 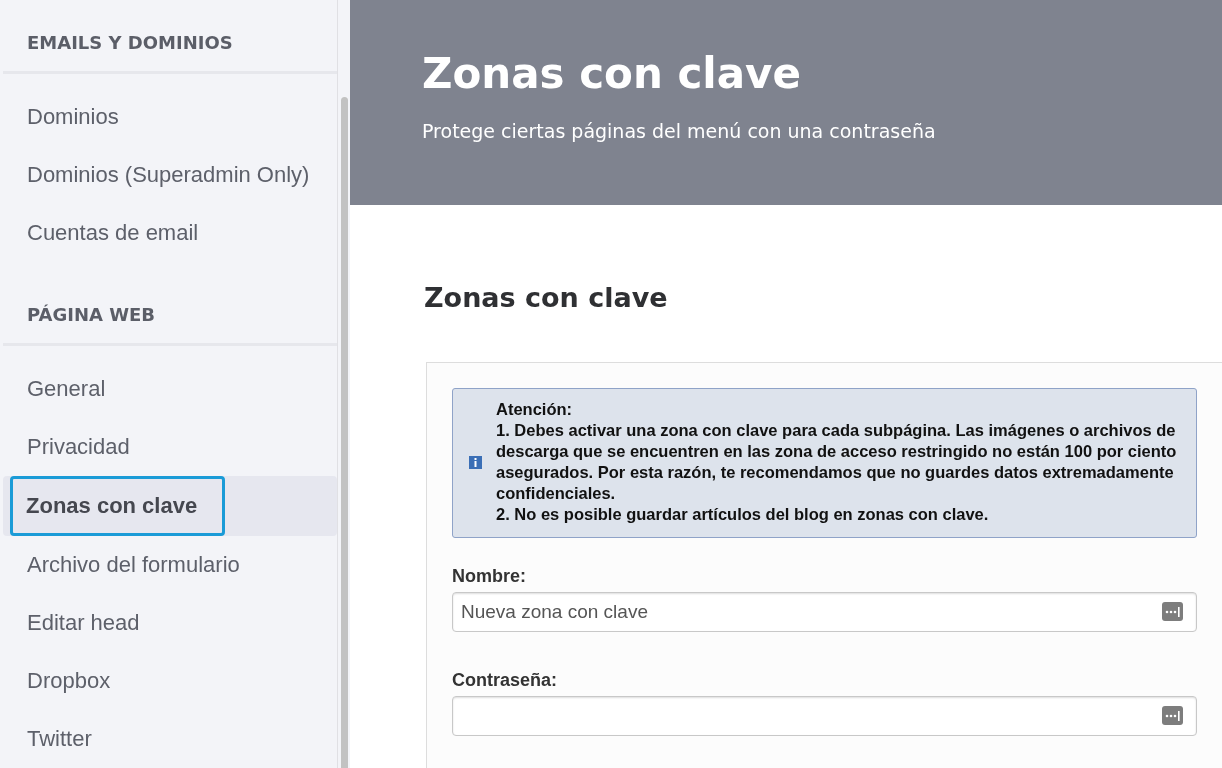 I want to click on field-label: Nombre:, so click(x=489, y=576).